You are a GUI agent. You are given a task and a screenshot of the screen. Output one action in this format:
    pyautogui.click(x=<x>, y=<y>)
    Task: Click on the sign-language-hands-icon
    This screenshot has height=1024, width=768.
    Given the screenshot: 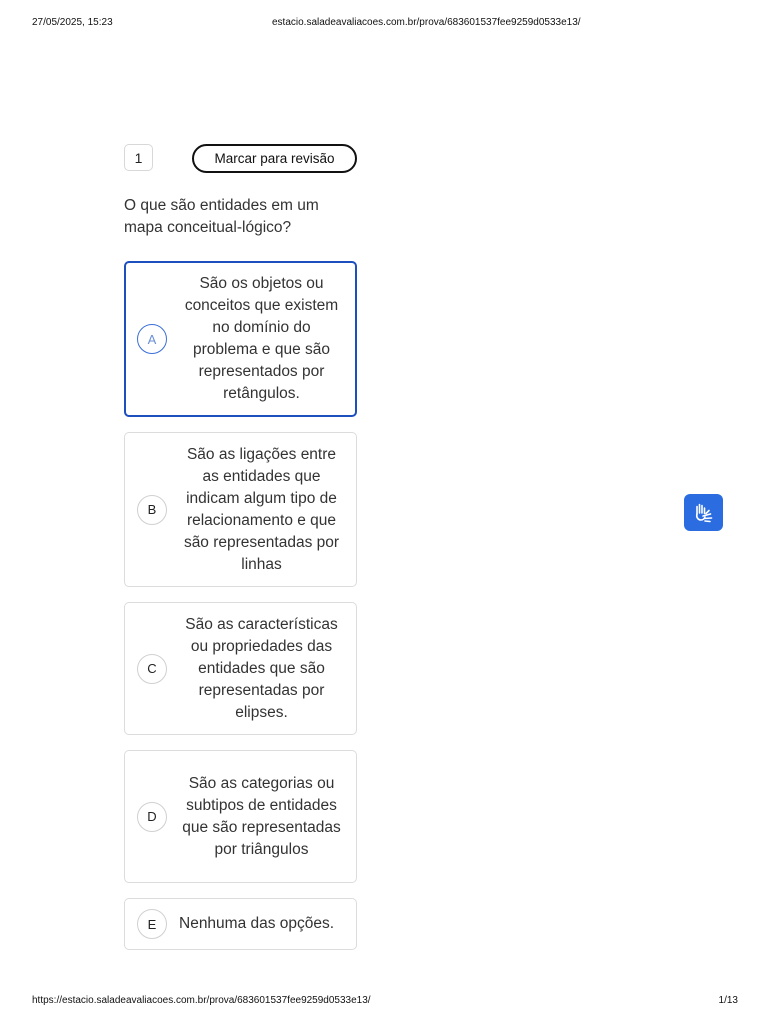 What is the action you would take?
    pyautogui.click(x=703, y=512)
    